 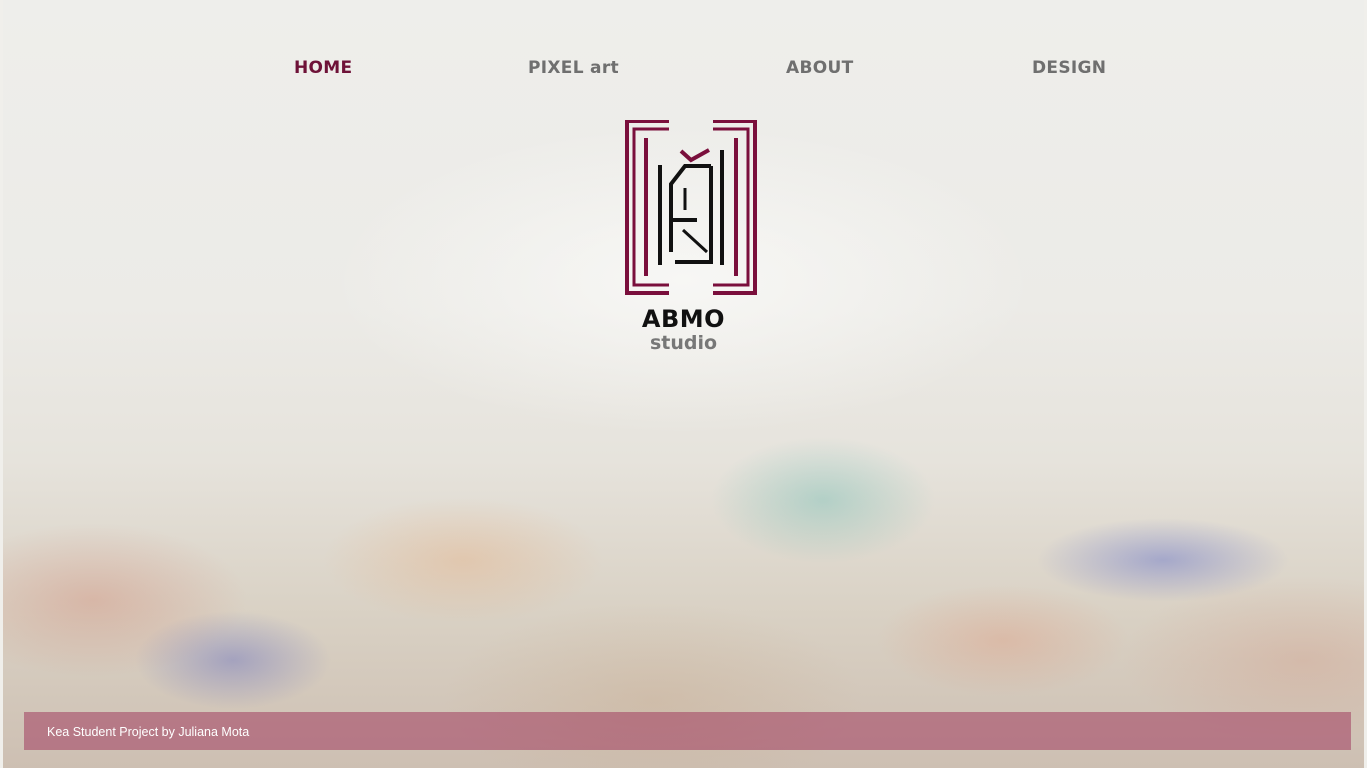 I want to click on brand-subtitle: studio, so click(x=683, y=343).